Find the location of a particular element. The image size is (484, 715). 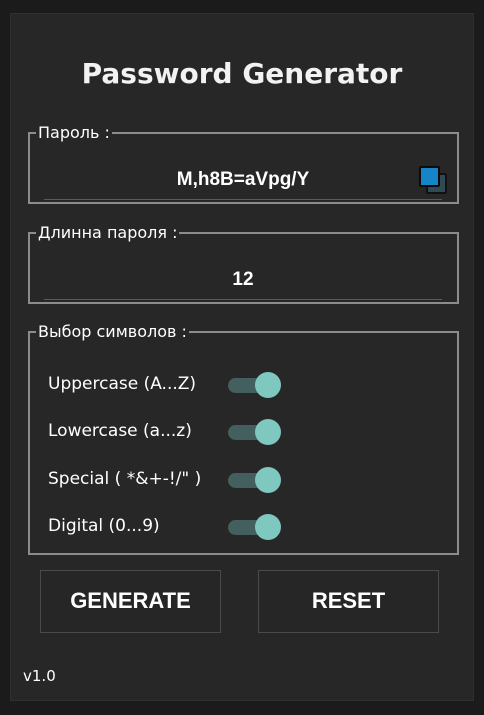

option-special-label: Special ( *&+-!/" ) is located at coordinates (125, 479).